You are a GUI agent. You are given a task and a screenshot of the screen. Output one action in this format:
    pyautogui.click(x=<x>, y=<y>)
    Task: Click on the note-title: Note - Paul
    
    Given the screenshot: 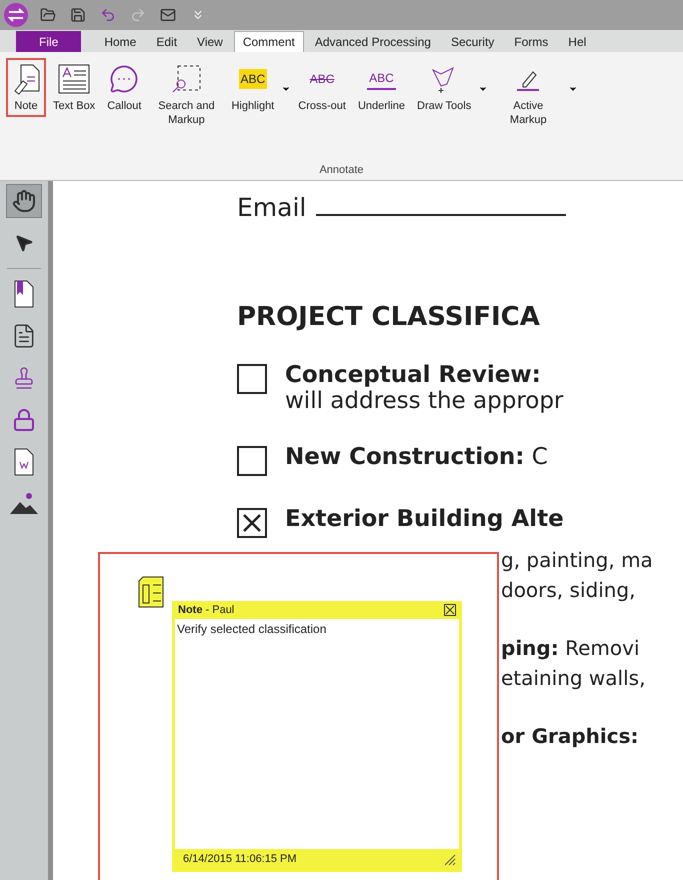 What is the action you would take?
    pyautogui.click(x=206, y=610)
    